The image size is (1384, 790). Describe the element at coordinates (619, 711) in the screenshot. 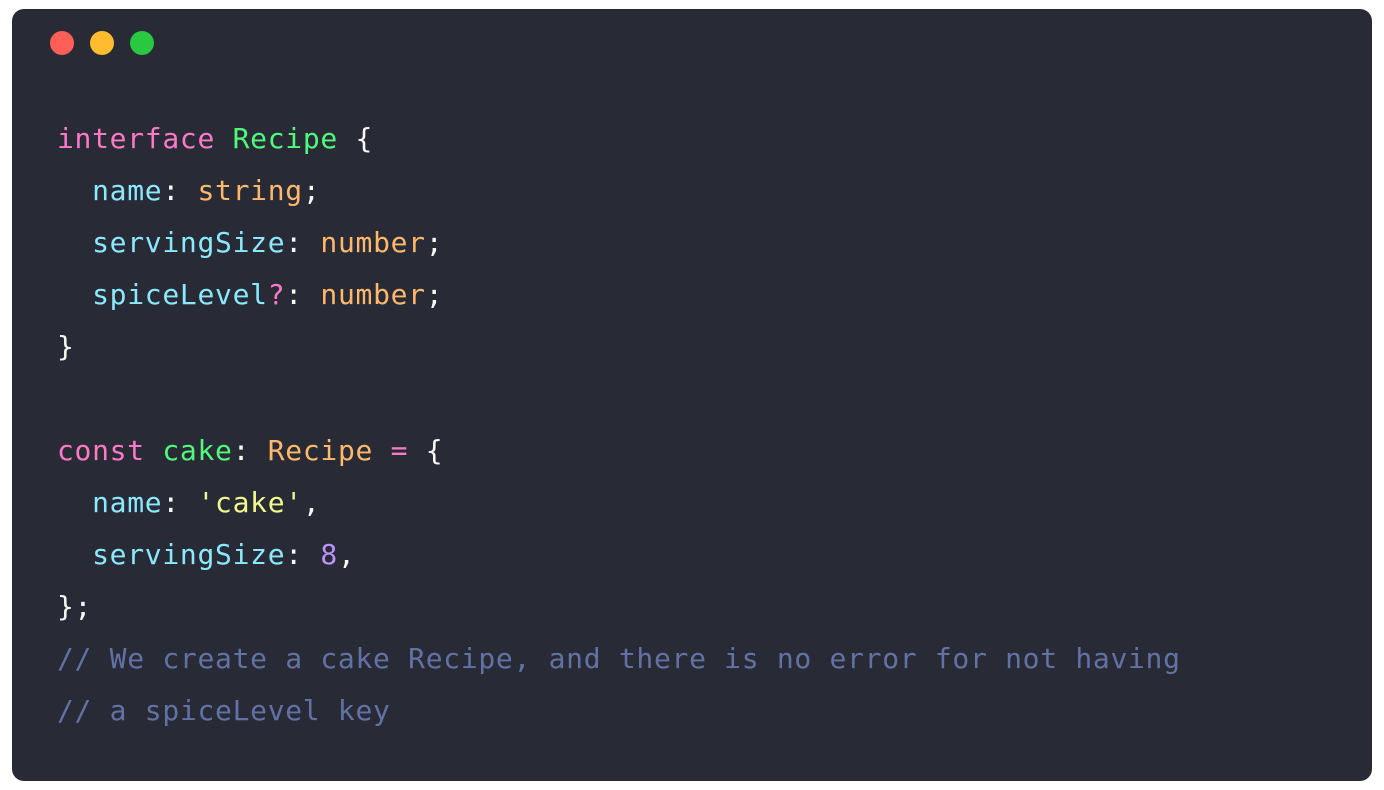

I see `code-line: // a spiceLevel key` at that location.